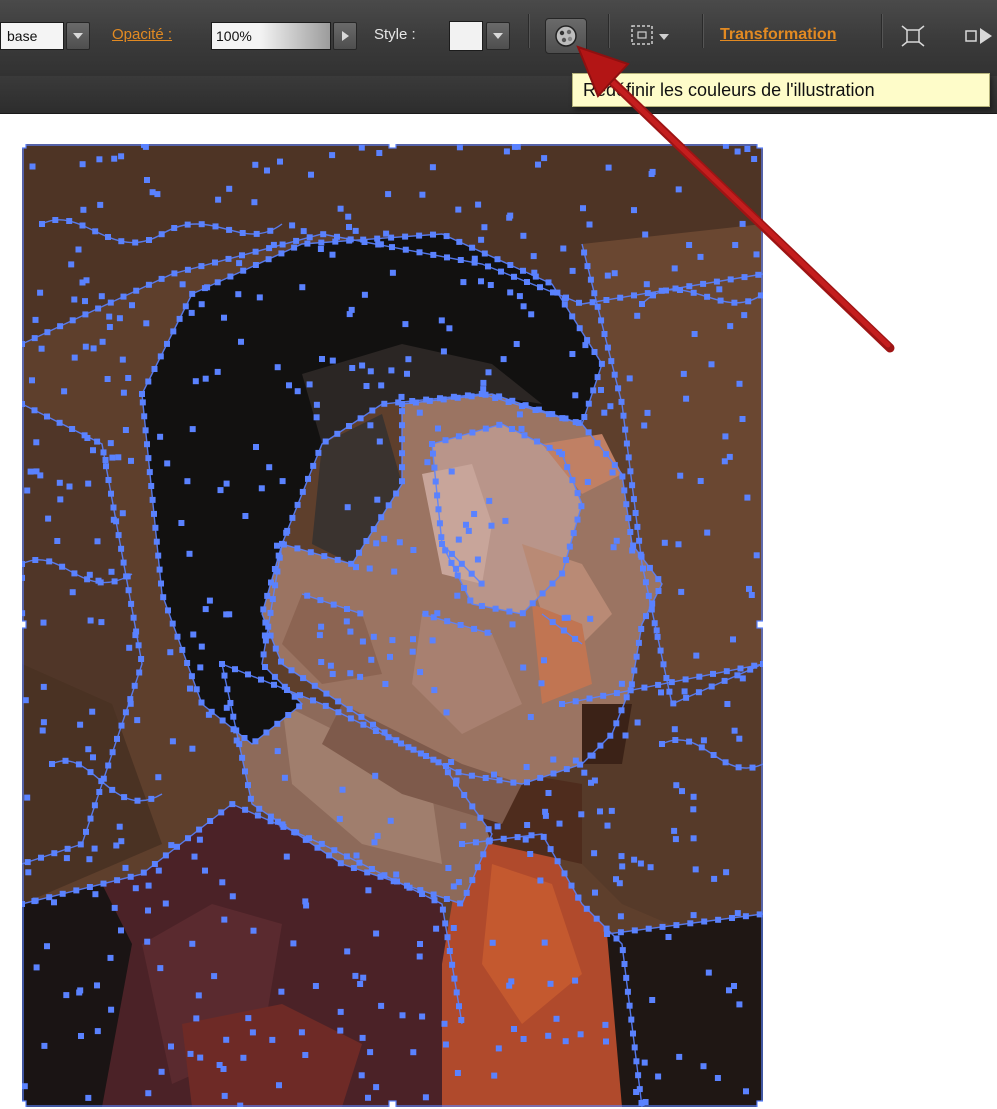  I want to click on style-label: Style :, so click(395, 34).